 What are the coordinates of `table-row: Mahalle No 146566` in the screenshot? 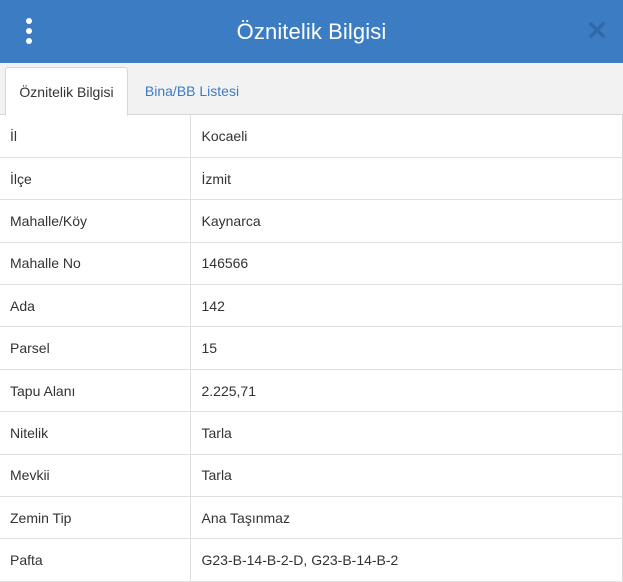 It's located at (311, 264).